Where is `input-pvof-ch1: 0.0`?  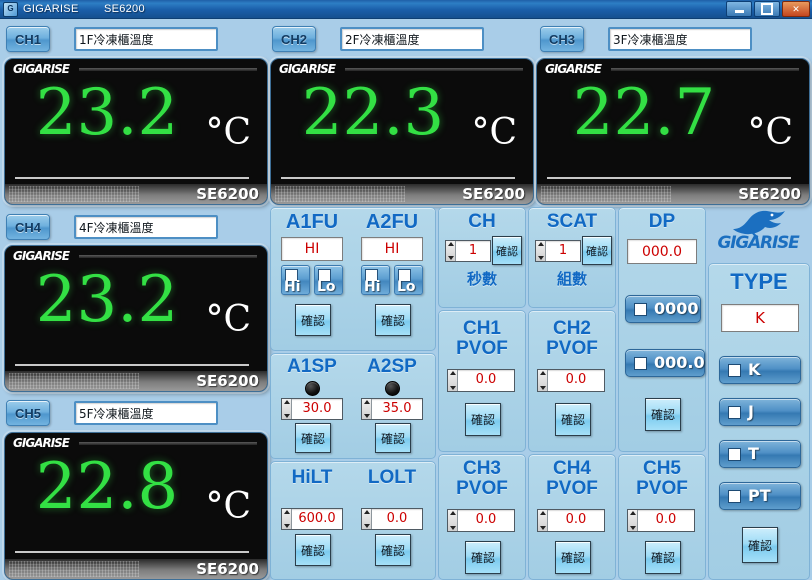 input-pvof-ch1: 0.0 is located at coordinates (481, 380).